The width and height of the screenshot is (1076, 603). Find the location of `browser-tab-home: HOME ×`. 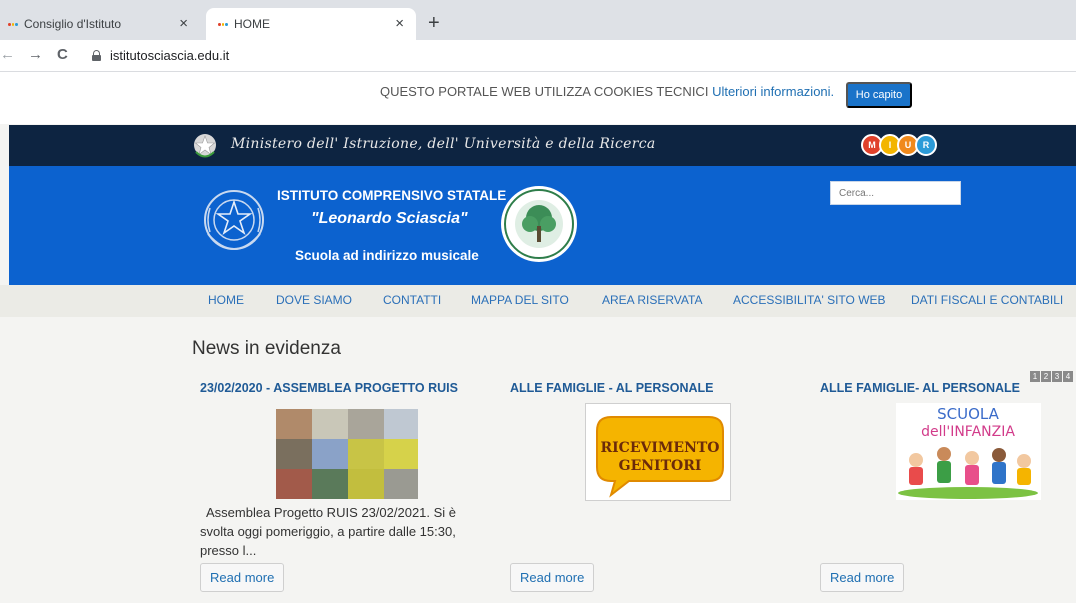

browser-tab-home: HOME × is located at coordinates (311, 24).